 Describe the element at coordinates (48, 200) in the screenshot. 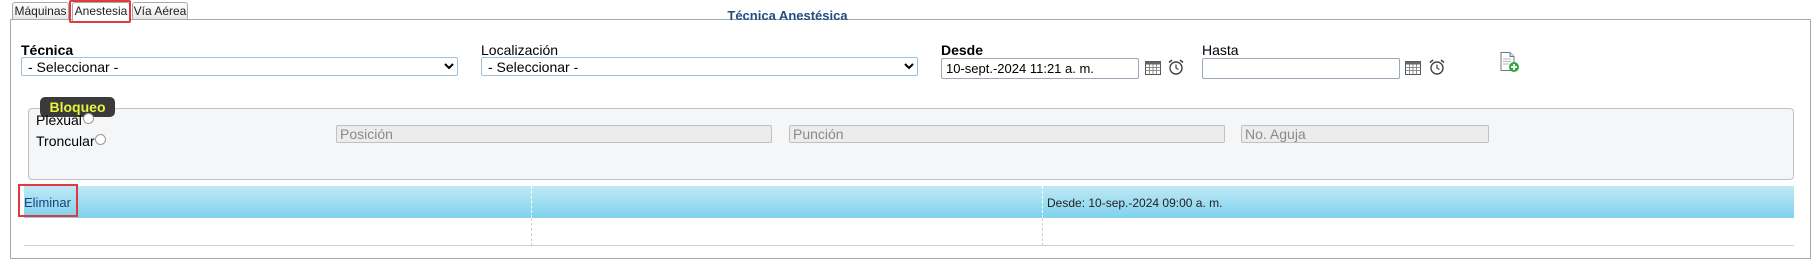

I see `eliminar-highlight` at that location.